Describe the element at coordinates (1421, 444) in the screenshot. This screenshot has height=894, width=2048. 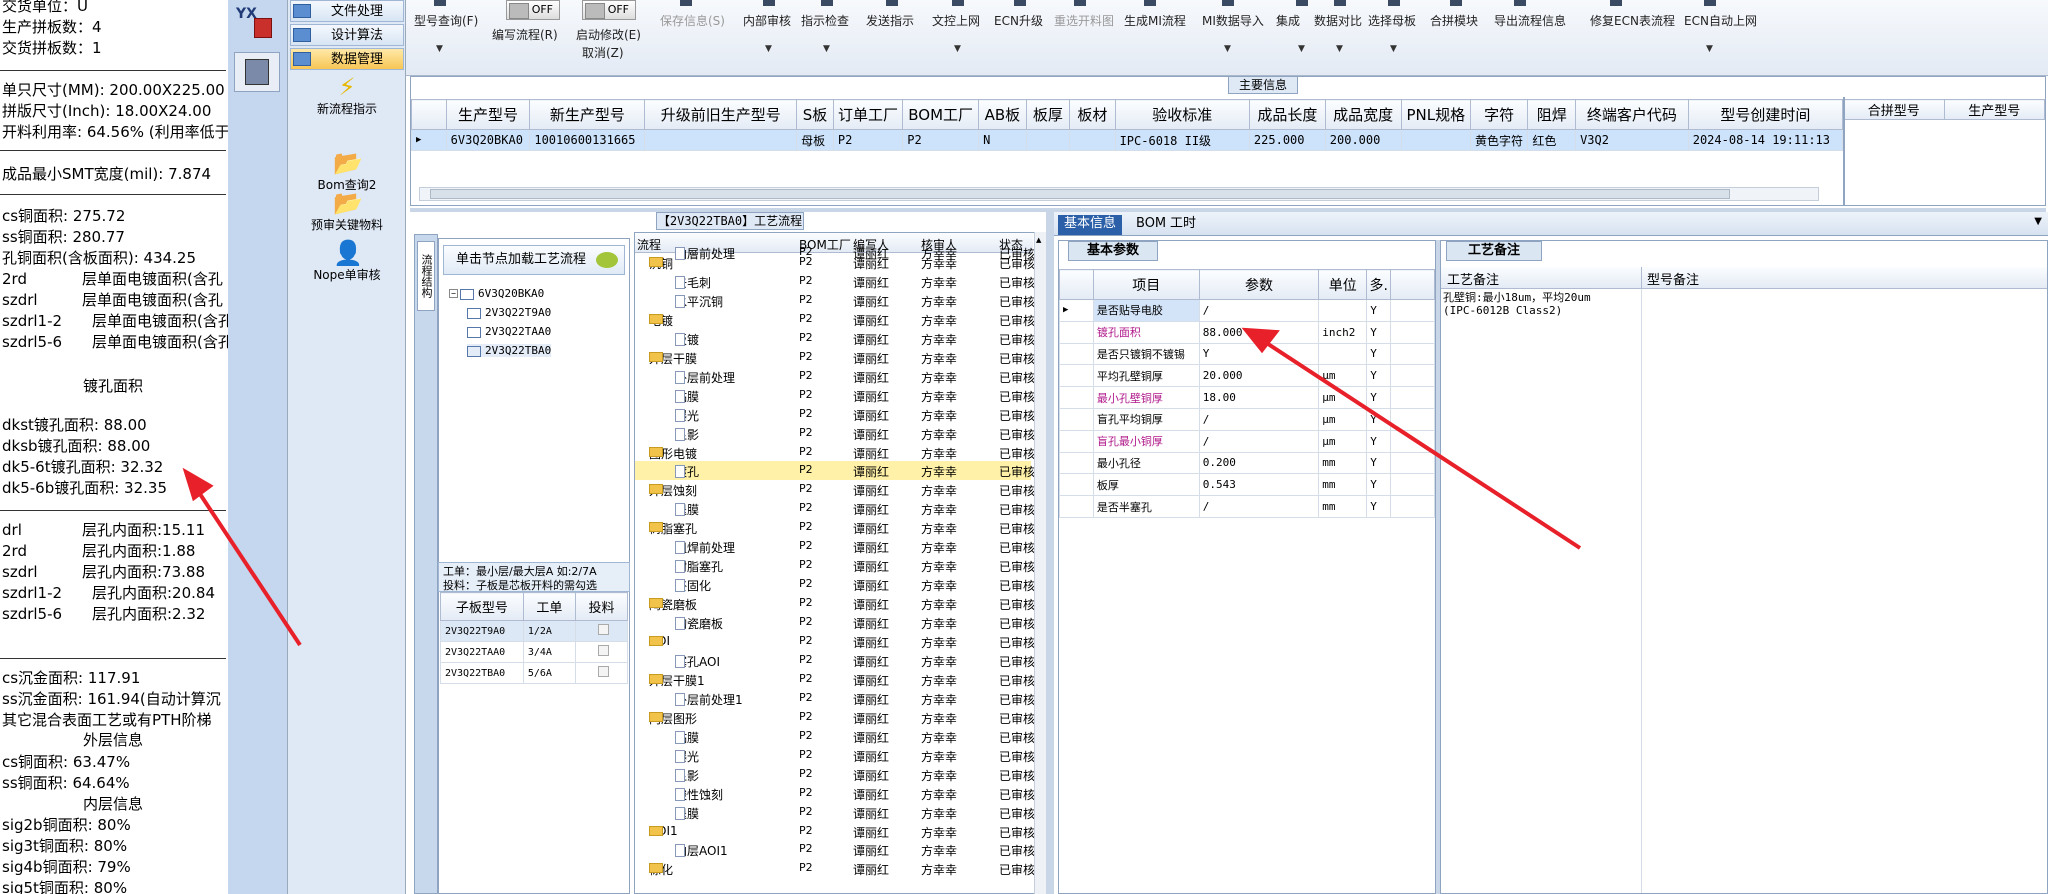
I see `arrow-right-line` at that location.